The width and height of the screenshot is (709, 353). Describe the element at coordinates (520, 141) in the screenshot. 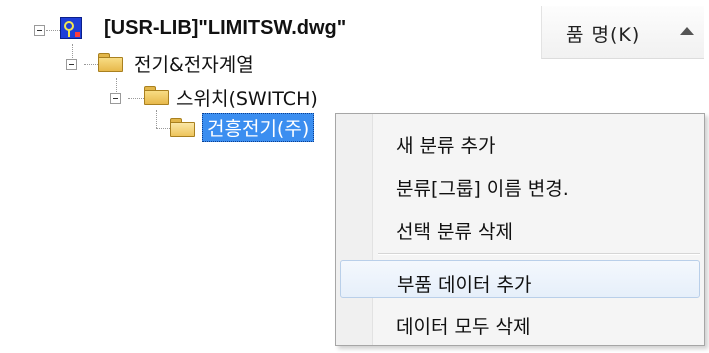

I see `menu-item-add-category: 새 분류 추가` at that location.